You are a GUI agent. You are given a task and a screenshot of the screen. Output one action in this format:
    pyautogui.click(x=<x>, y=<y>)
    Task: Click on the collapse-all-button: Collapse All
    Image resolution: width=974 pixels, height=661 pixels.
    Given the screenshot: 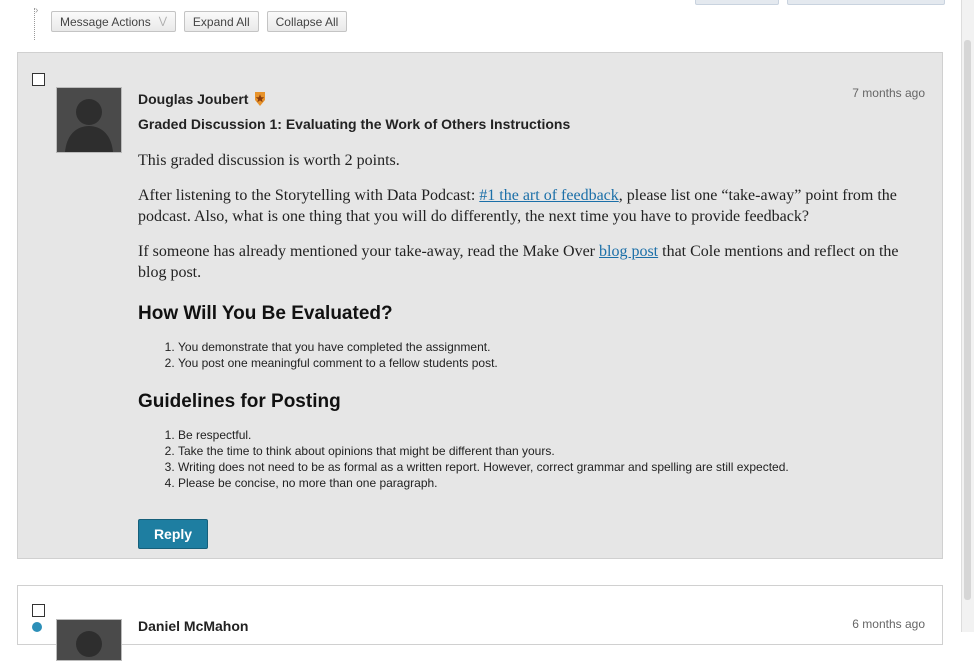 What is the action you would take?
    pyautogui.click(x=307, y=21)
    